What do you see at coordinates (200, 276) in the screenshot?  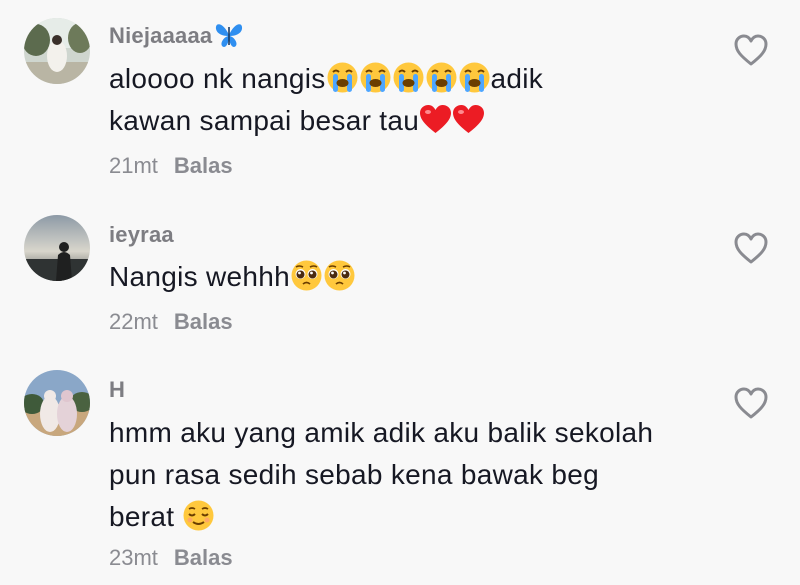 I see `comment-text-part: Nangis wehhh` at bounding box center [200, 276].